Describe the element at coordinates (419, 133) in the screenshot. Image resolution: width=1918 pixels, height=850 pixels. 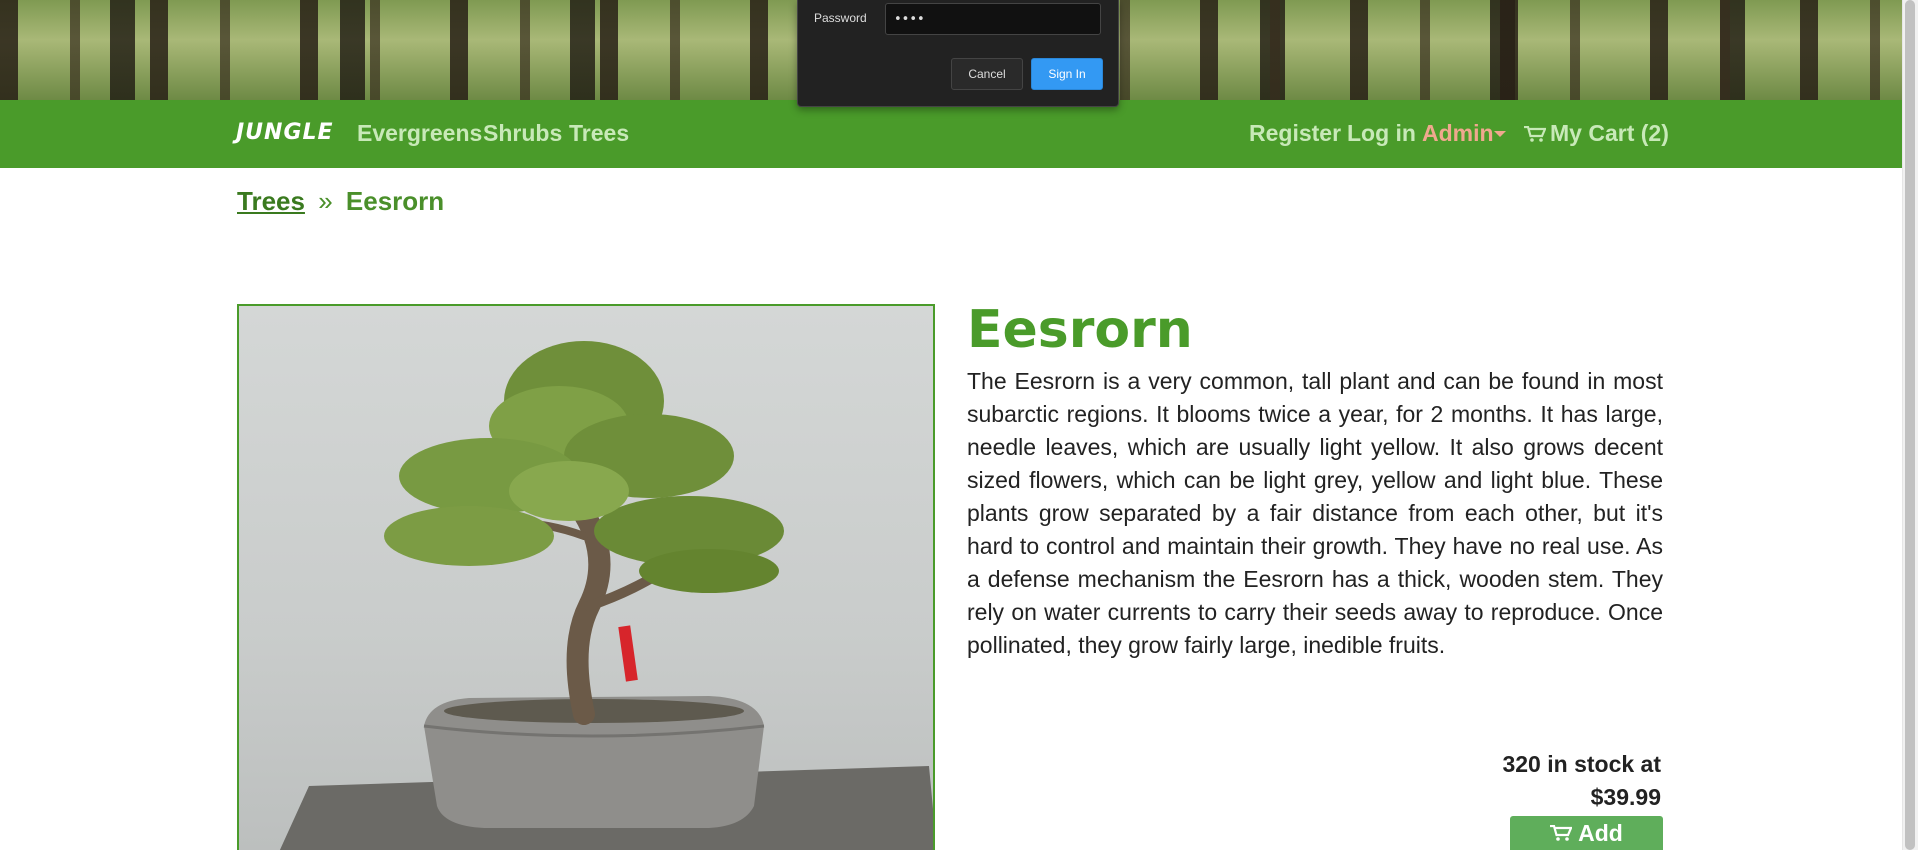
I see `nav-evergreens: Evergreens` at that location.